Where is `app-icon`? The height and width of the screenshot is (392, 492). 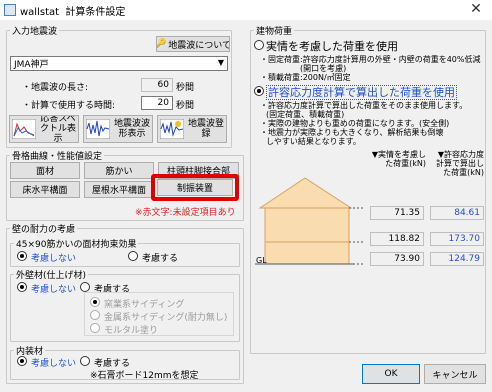
app-icon is located at coordinates (10, 10).